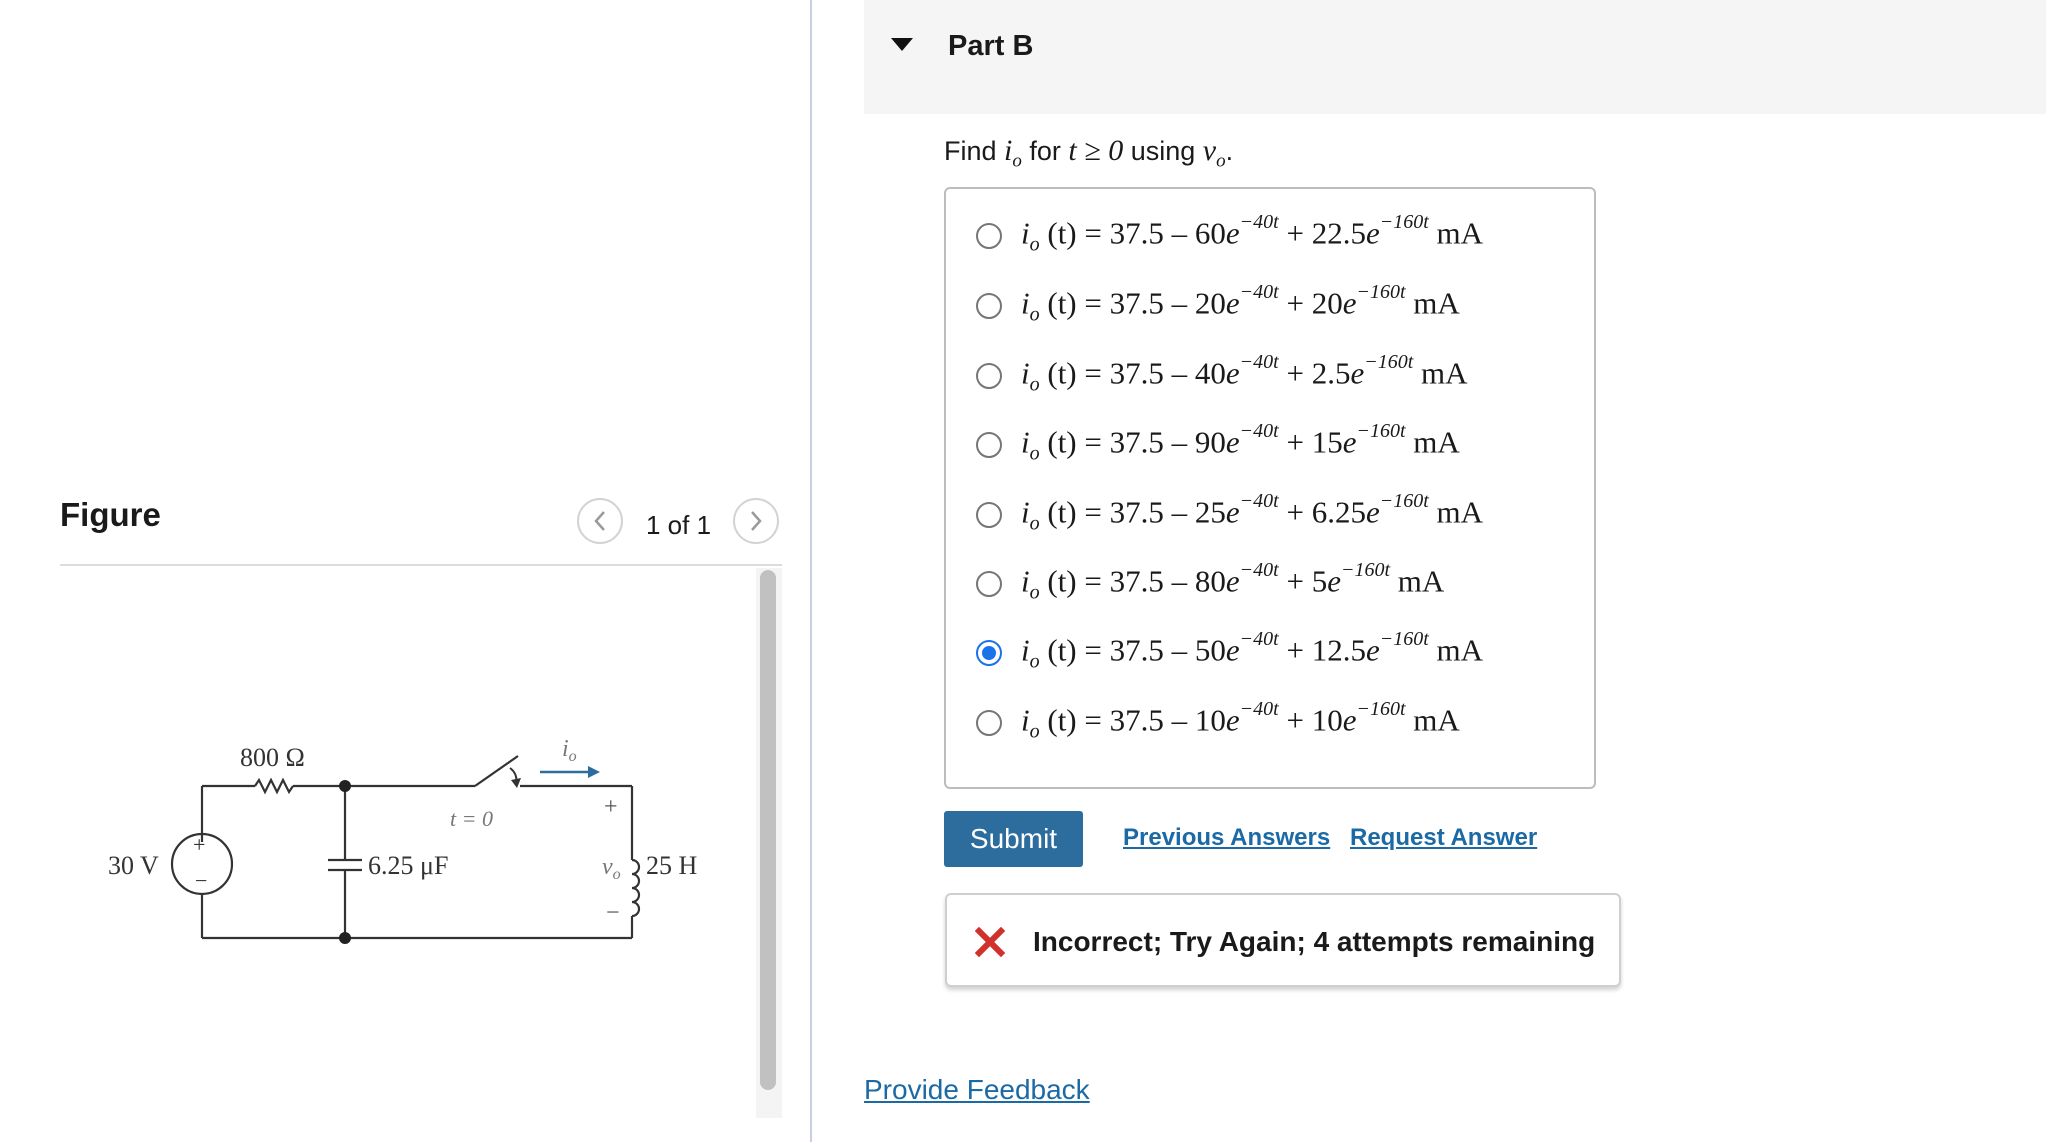 This screenshot has width=2046, height=1142. Describe the element at coordinates (811, 571) in the screenshot. I see `panel-divider` at that location.